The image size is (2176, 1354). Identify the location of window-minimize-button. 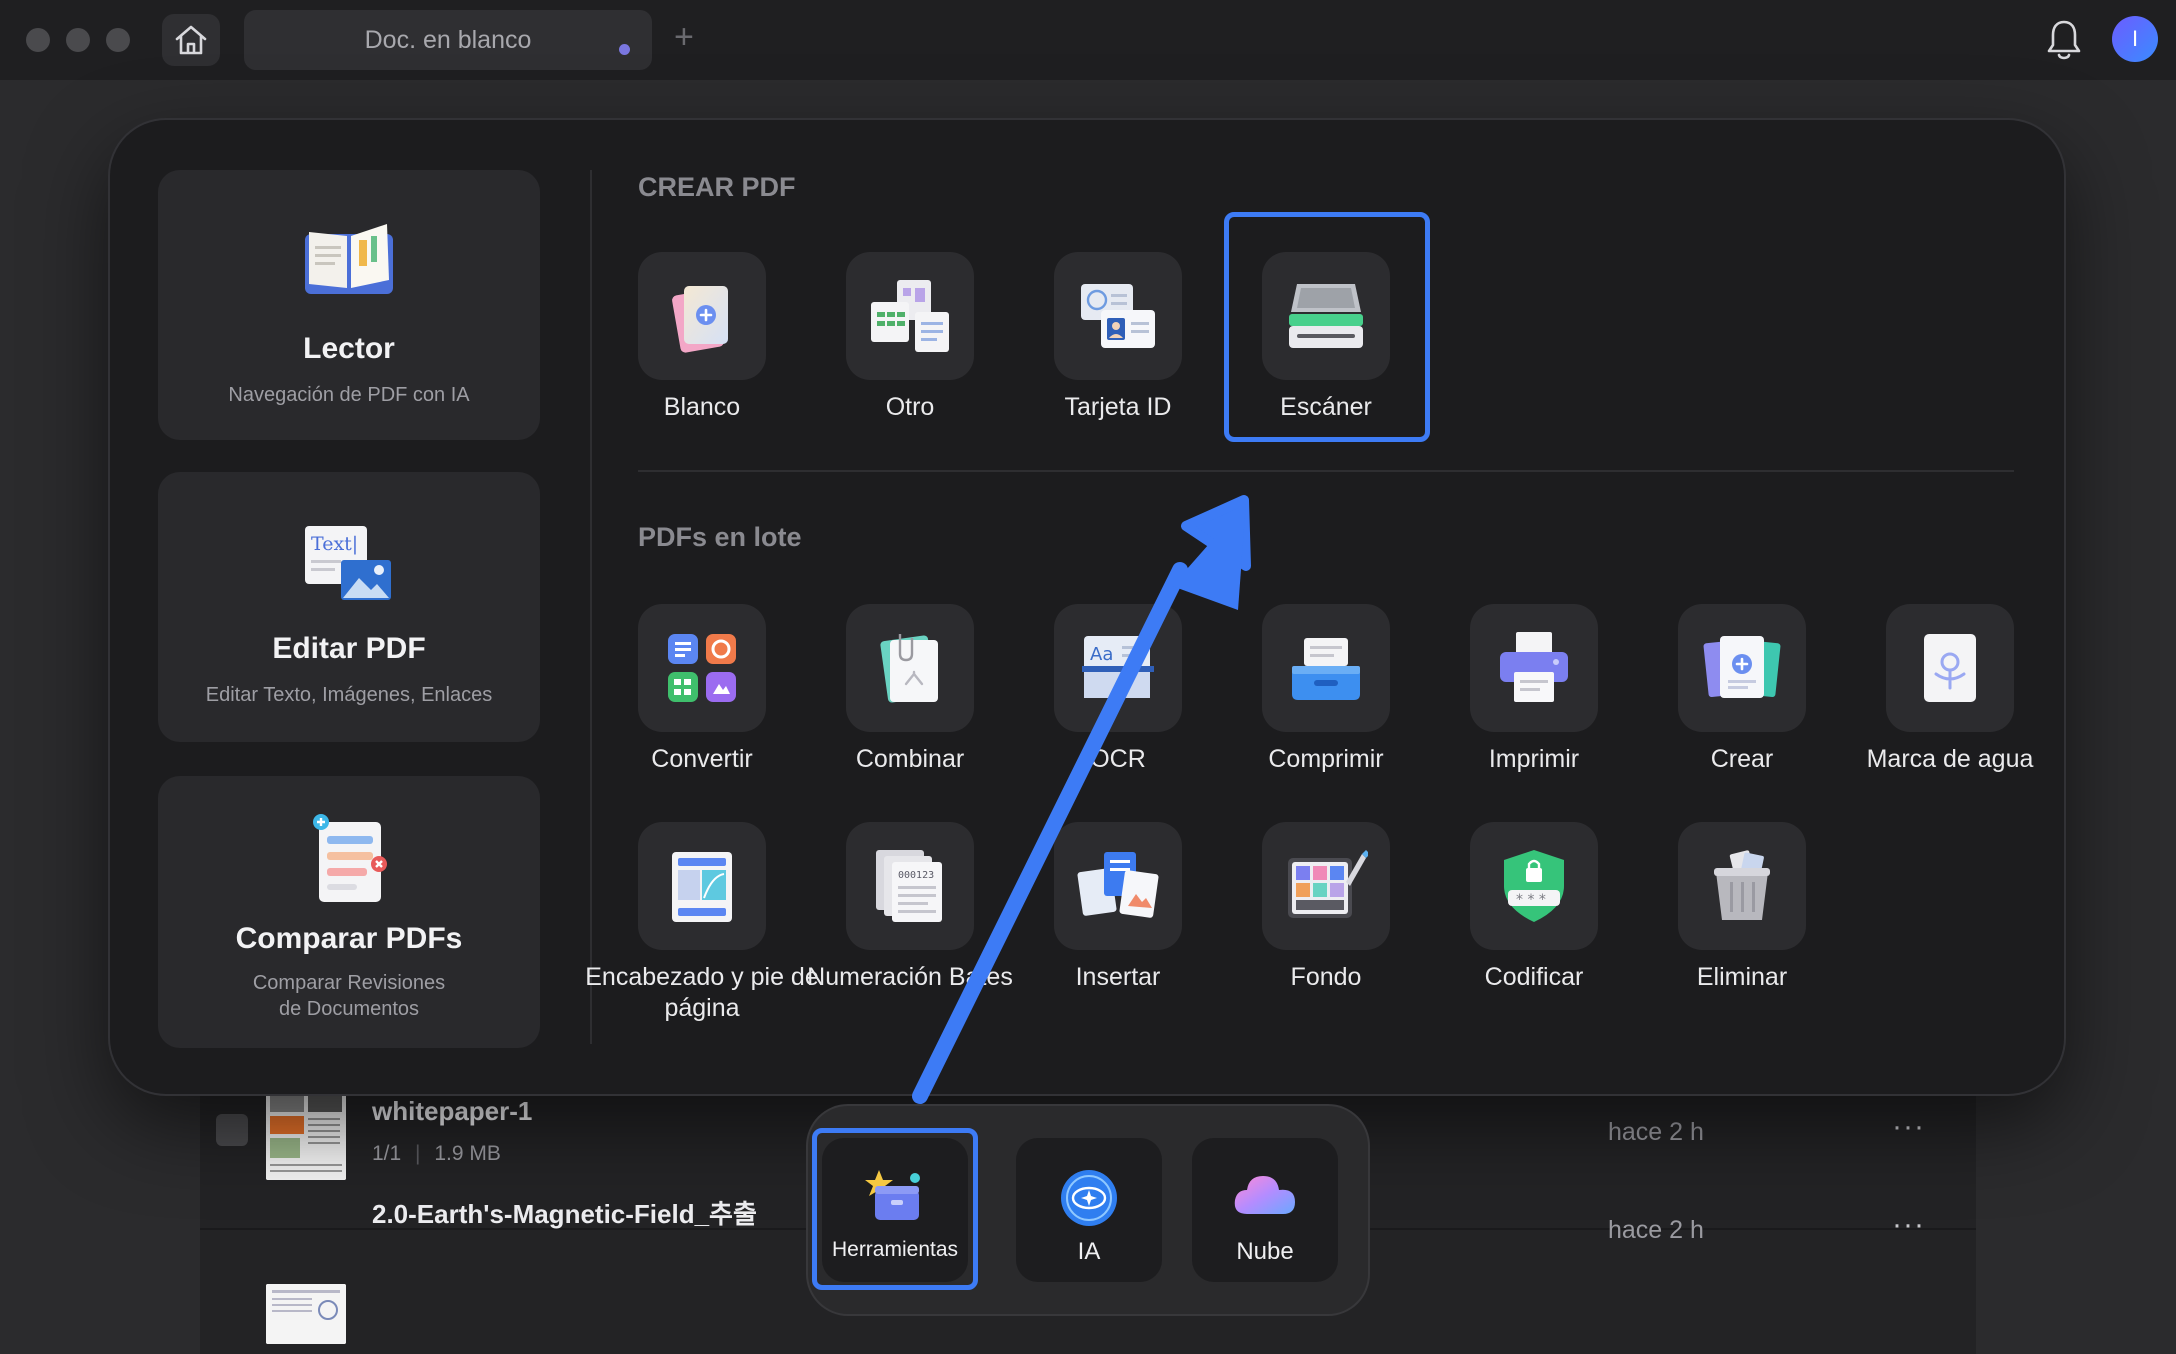
(78, 40).